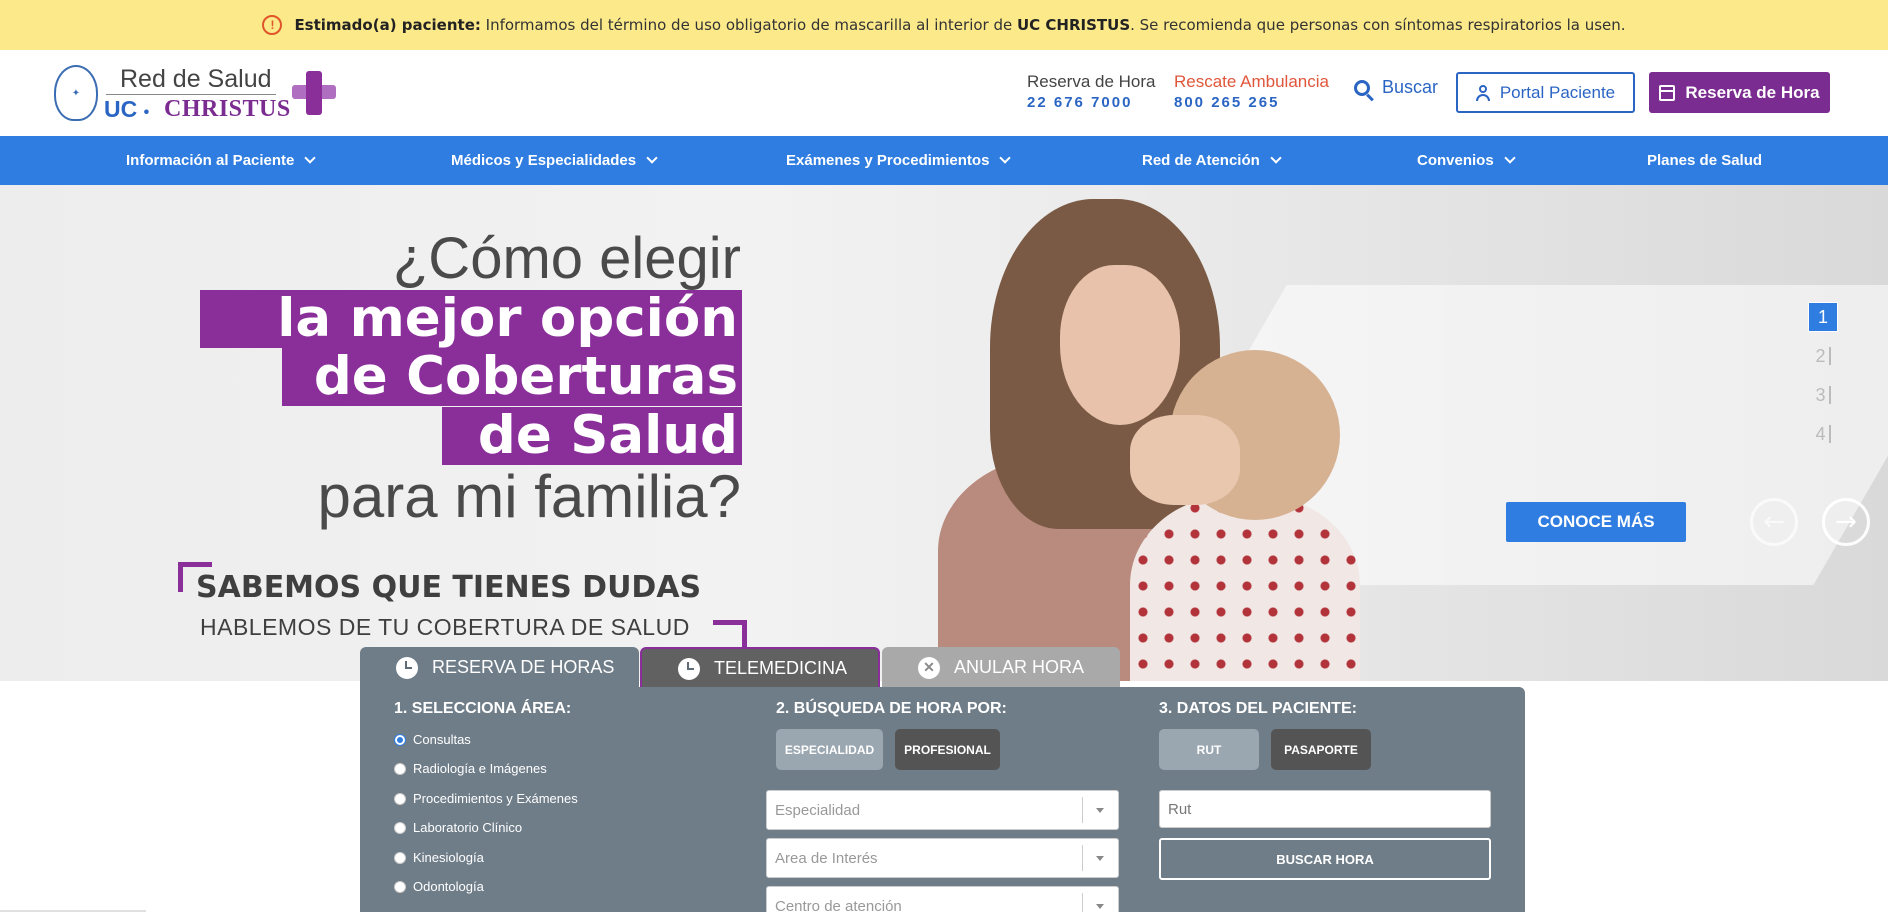 This screenshot has width=1888, height=912. What do you see at coordinates (523, 667) in the screenshot?
I see `tab-label: RESERVA DE HORAS` at bounding box center [523, 667].